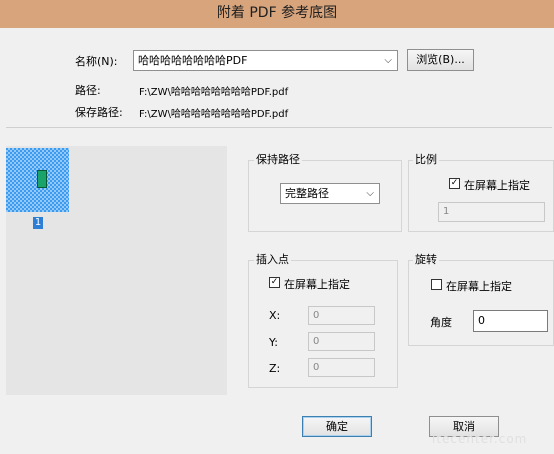 This screenshot has height=454, width=554. What do you see at coordinates (426, 159) in the screenshot?
I see `scale-title: 比例` at bounding box center [426, 159].